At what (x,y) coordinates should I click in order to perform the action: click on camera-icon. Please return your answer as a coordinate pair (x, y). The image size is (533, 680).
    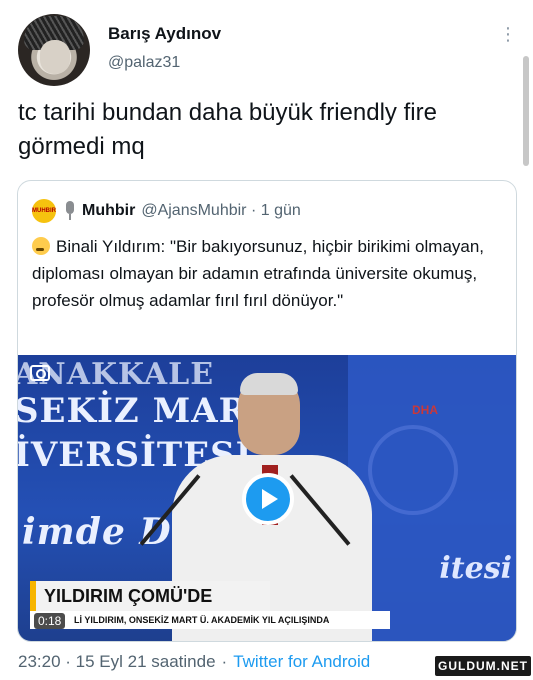
    Looking at the image, I should click on (40, 373).